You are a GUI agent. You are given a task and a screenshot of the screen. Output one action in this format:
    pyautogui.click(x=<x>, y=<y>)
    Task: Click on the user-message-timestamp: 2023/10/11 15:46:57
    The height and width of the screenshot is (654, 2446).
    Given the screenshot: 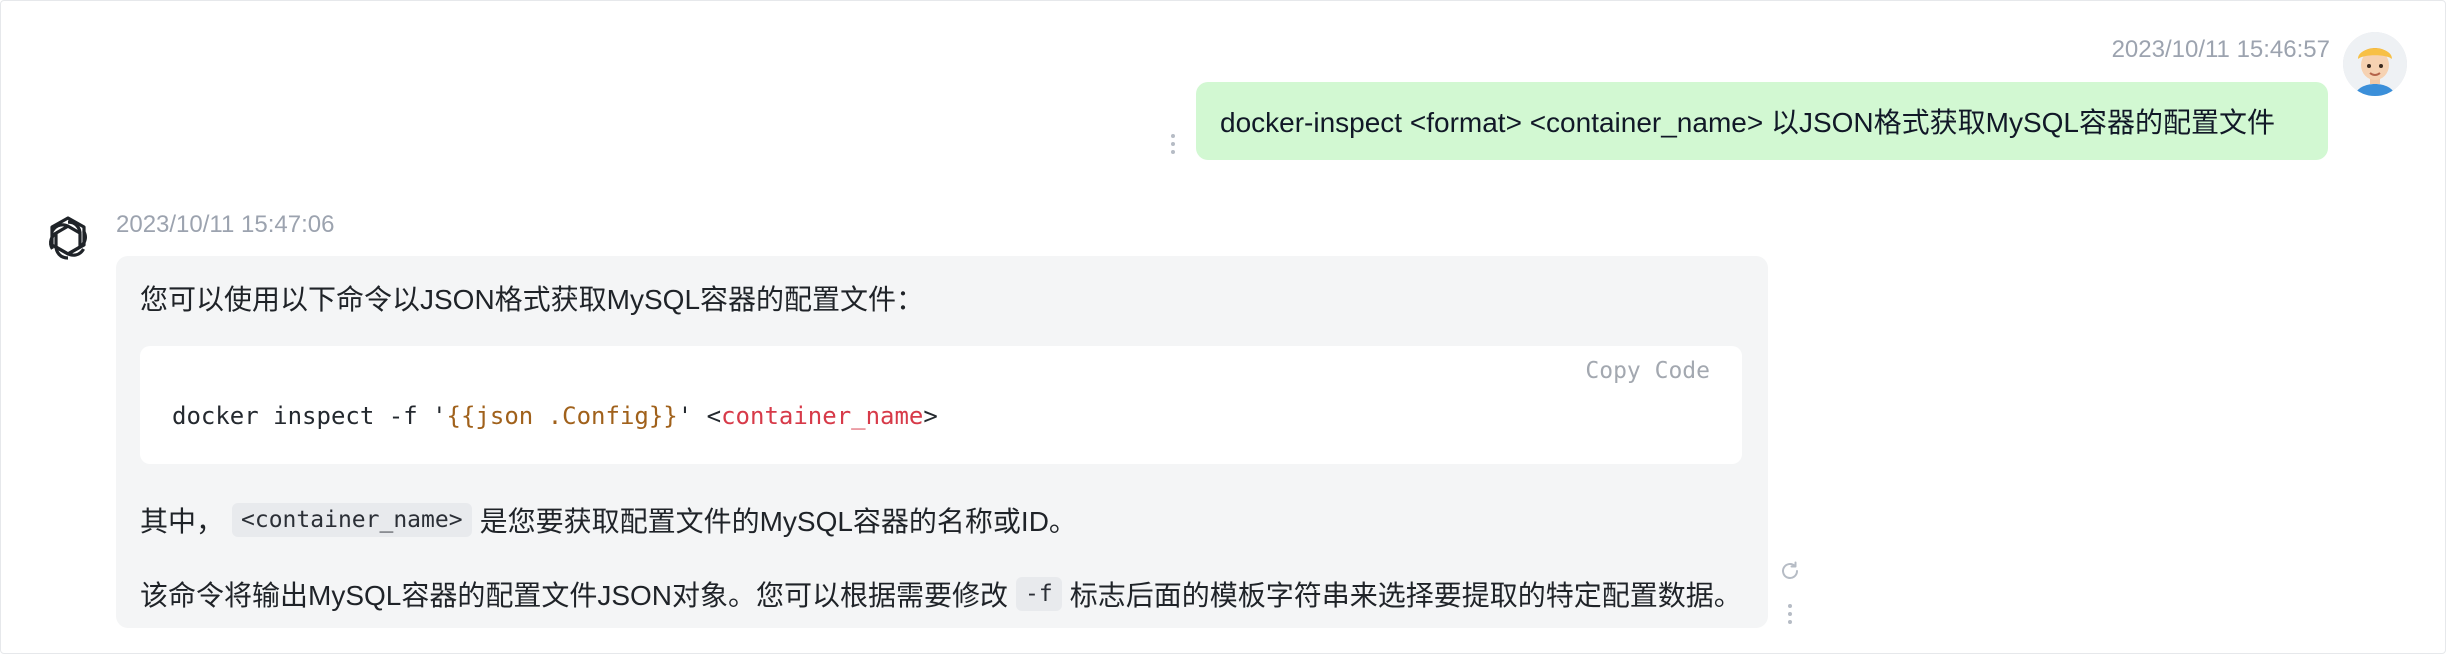 What is the action you would take?
    pyautogui.click(x=2220, y=49)
    